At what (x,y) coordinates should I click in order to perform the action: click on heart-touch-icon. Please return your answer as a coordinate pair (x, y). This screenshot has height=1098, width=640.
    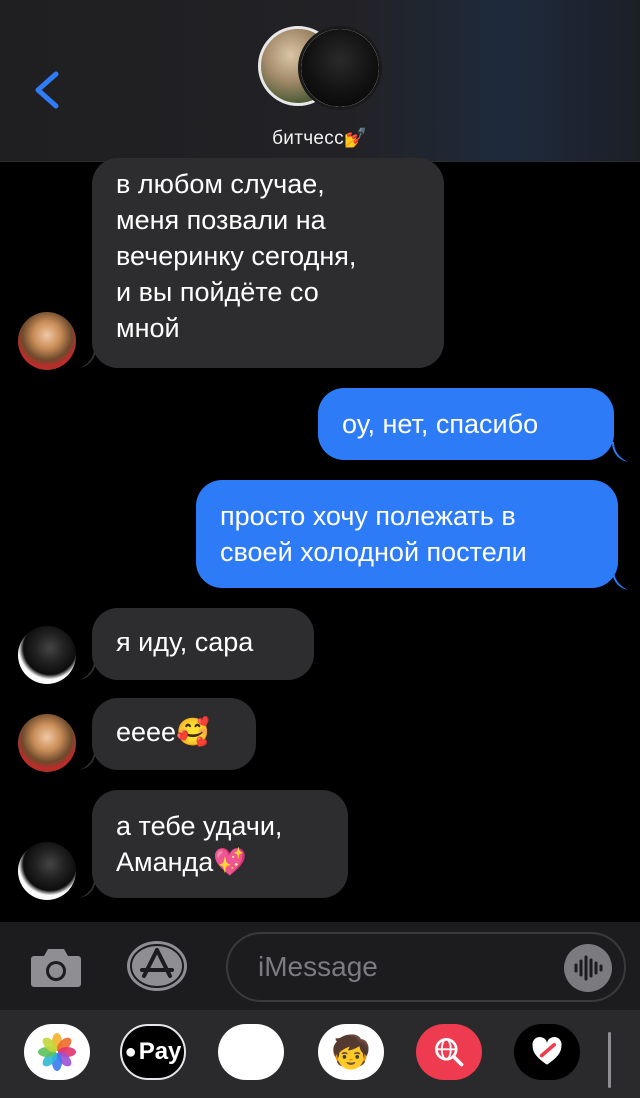
    Looking at the image, I should click on (547, 1051).